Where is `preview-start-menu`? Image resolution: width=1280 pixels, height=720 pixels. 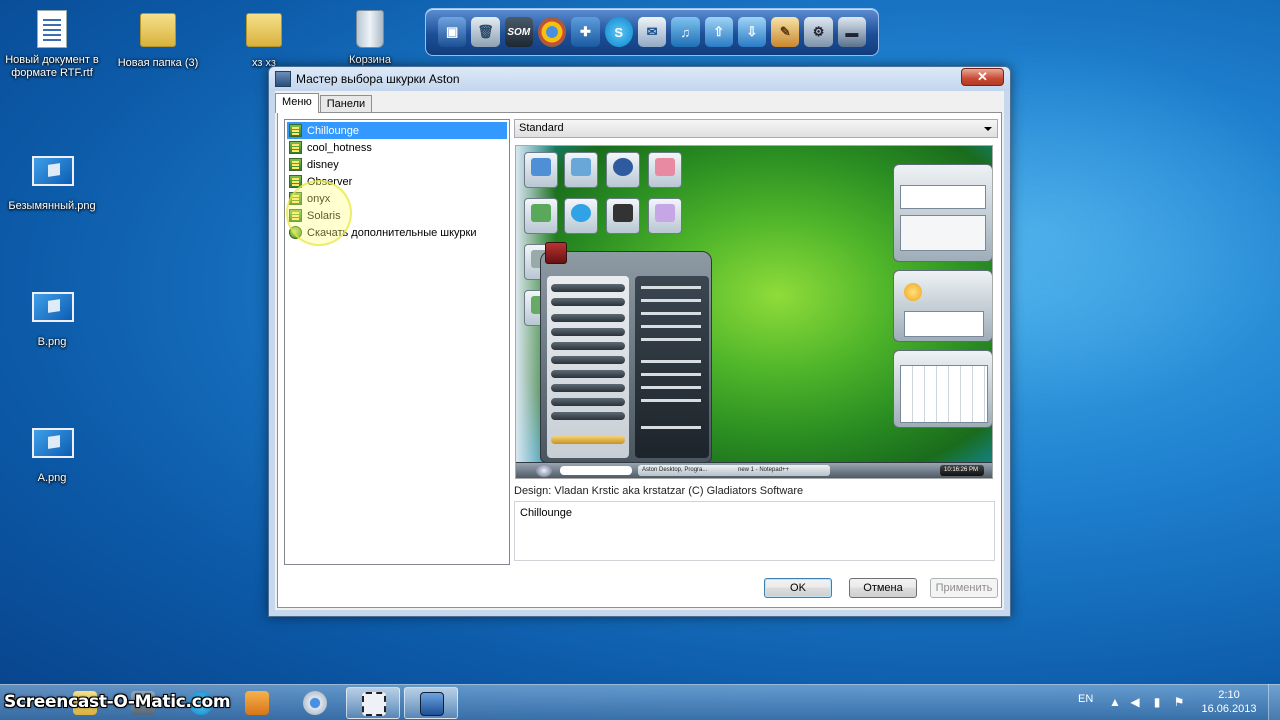
preview-start-menu is located at coordinates (626, 352).